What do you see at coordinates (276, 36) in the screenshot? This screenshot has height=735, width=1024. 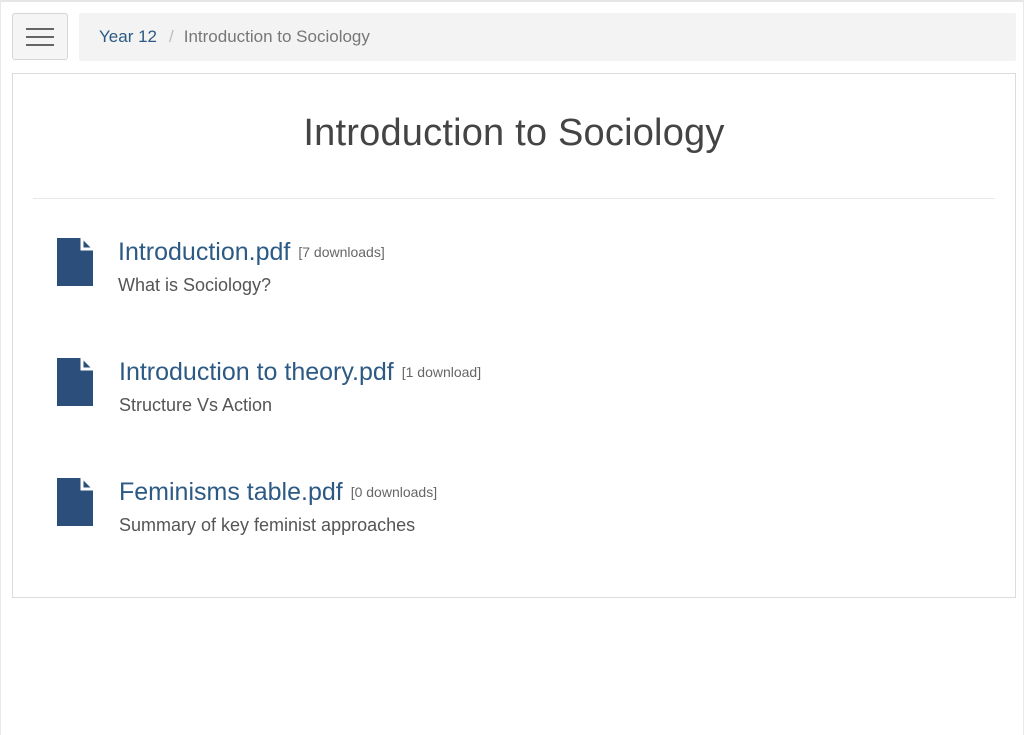 I see `breadcrumb-item-current: Introduction to Sociology` at bounding box center [276, 36].